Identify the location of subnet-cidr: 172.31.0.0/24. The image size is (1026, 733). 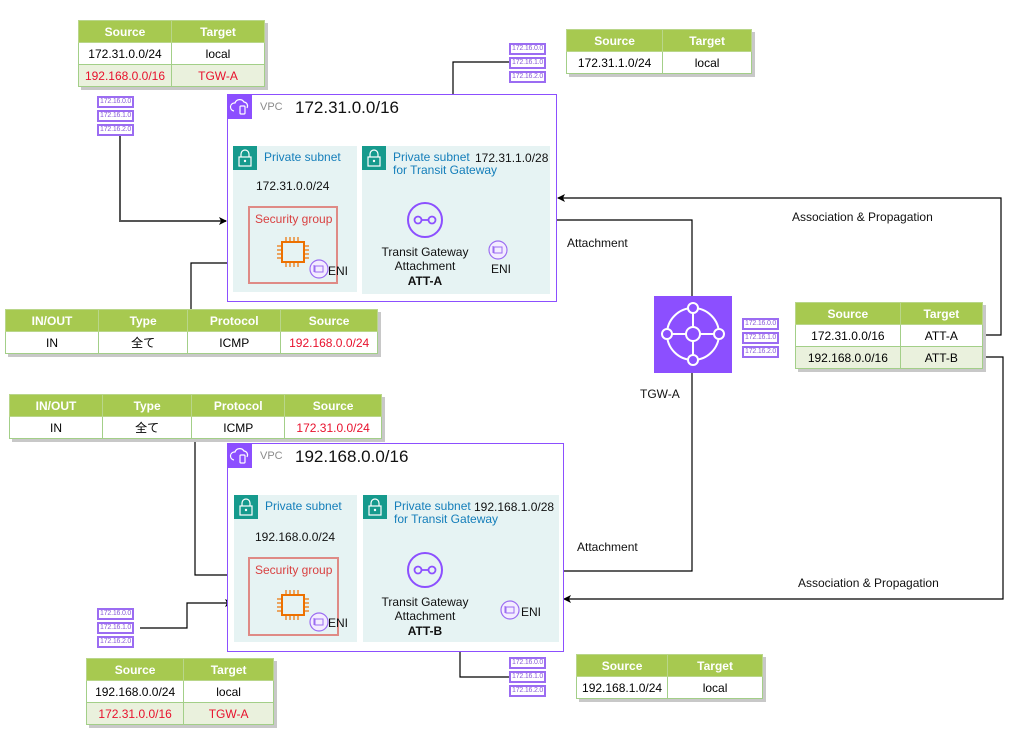
(293, 186).